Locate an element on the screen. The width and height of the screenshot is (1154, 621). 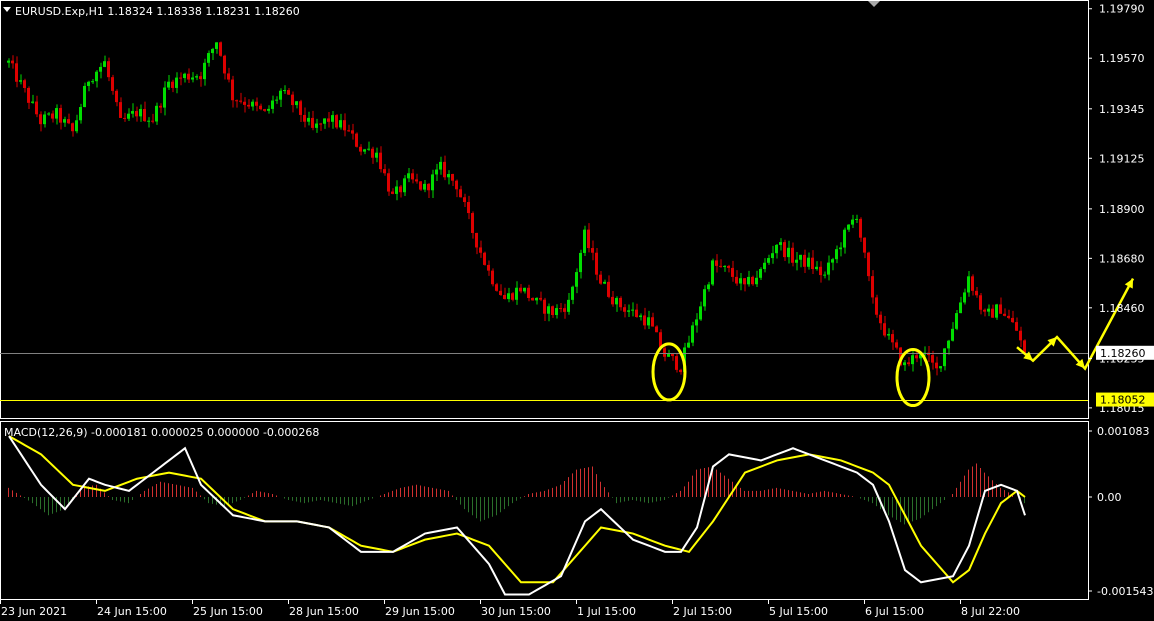
price-tick-label: 1.18680 is located at coordinates (1122, 258).